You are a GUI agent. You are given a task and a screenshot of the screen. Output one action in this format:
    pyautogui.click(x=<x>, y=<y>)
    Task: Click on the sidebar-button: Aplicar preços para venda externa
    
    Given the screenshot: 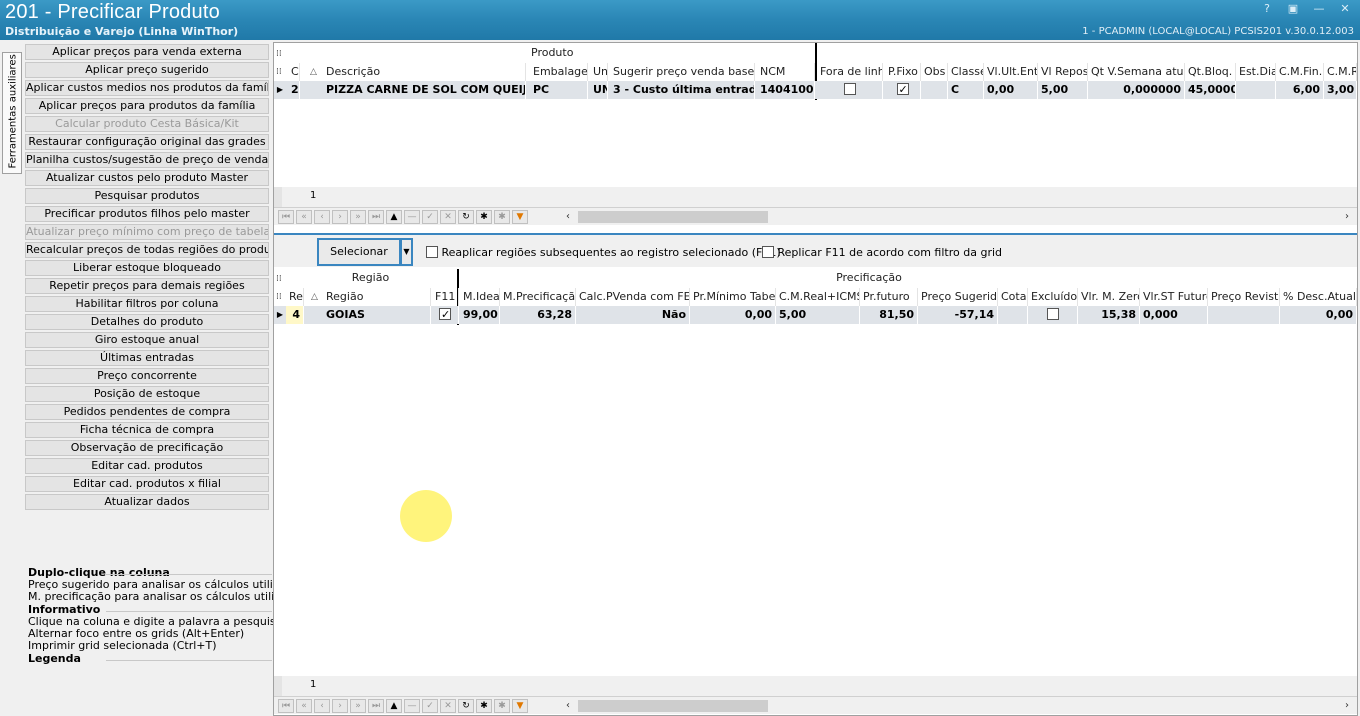 What is the action you would take?
    pyautogui.click(x=147, y=52)
    